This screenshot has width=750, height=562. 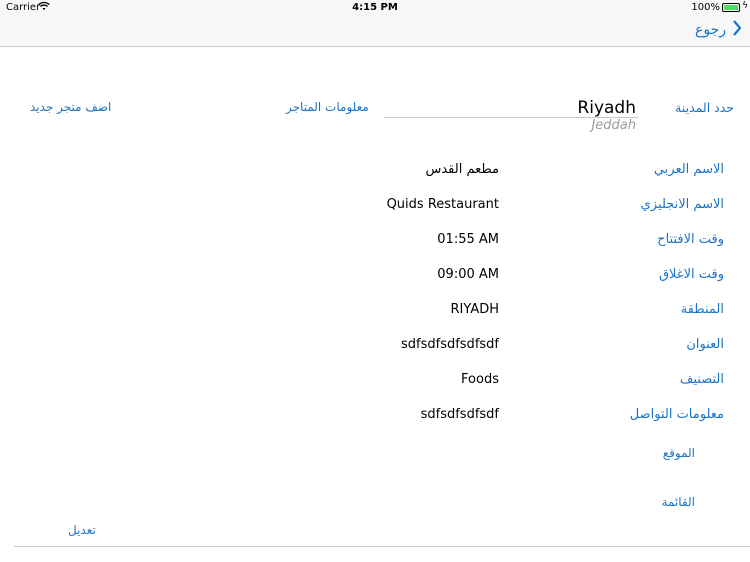 I want to click on edit-button: تعديل, so click(x=82, y=530).